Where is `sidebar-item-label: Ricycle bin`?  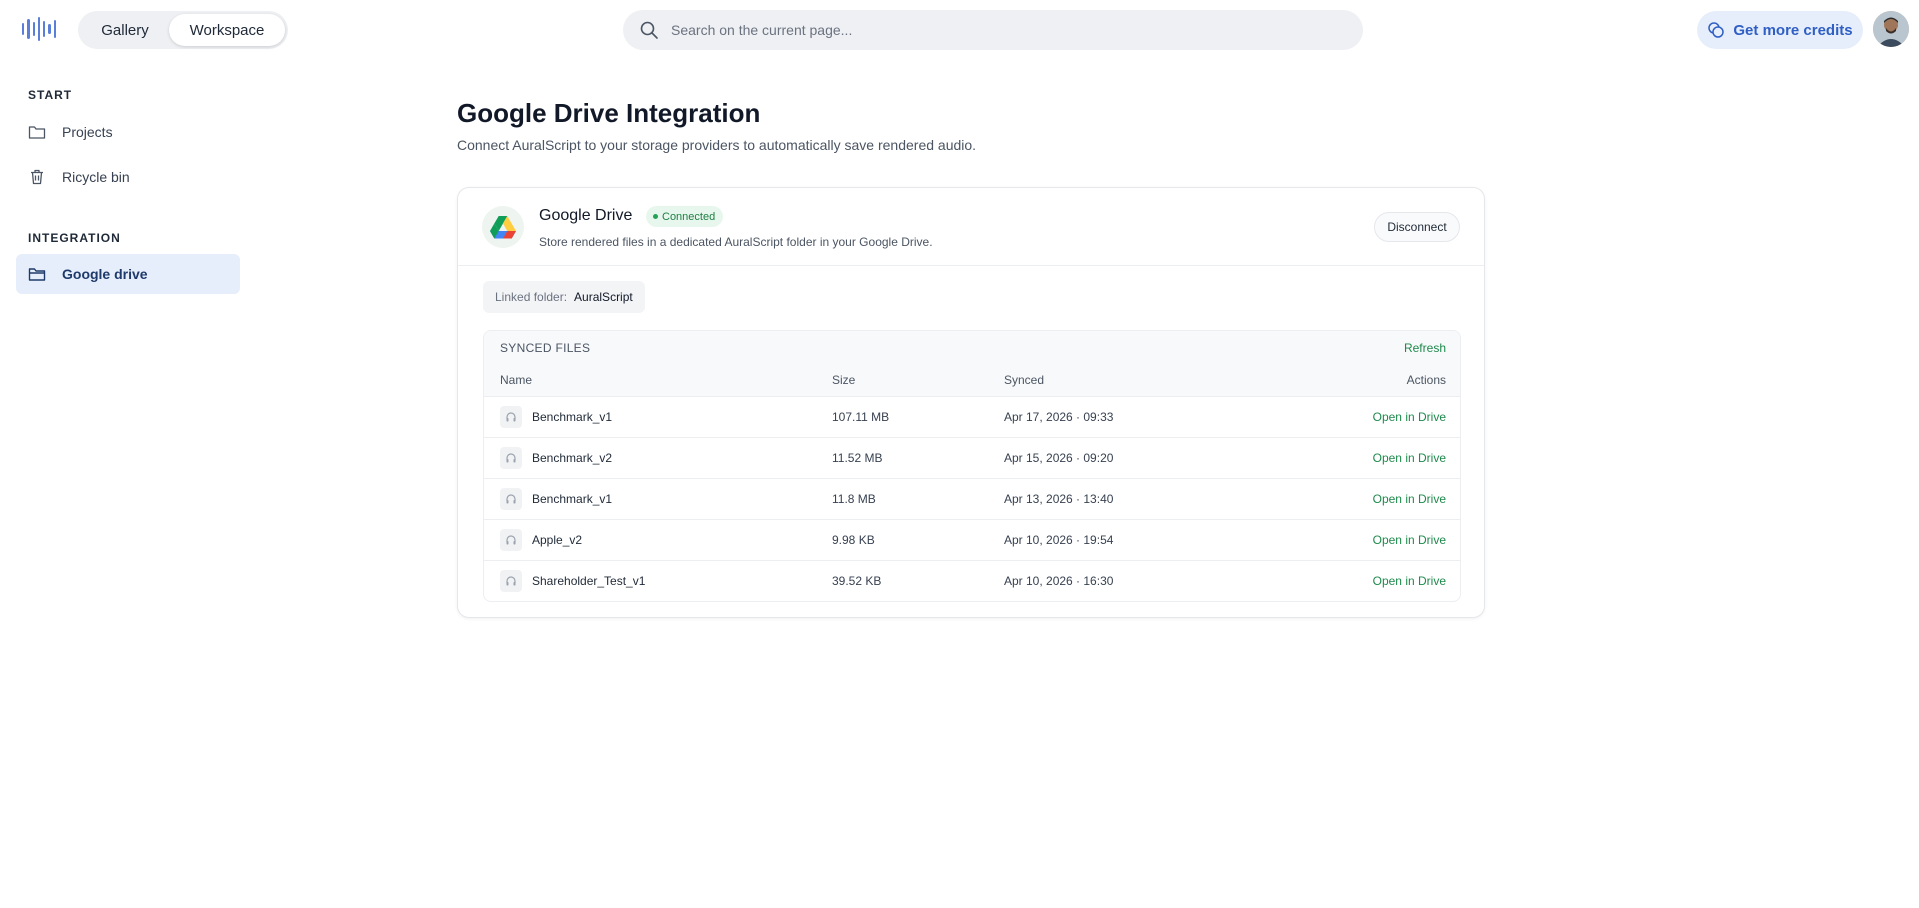 sidebar-item-label: Ricycle bin is located at coordinates (96, 177).